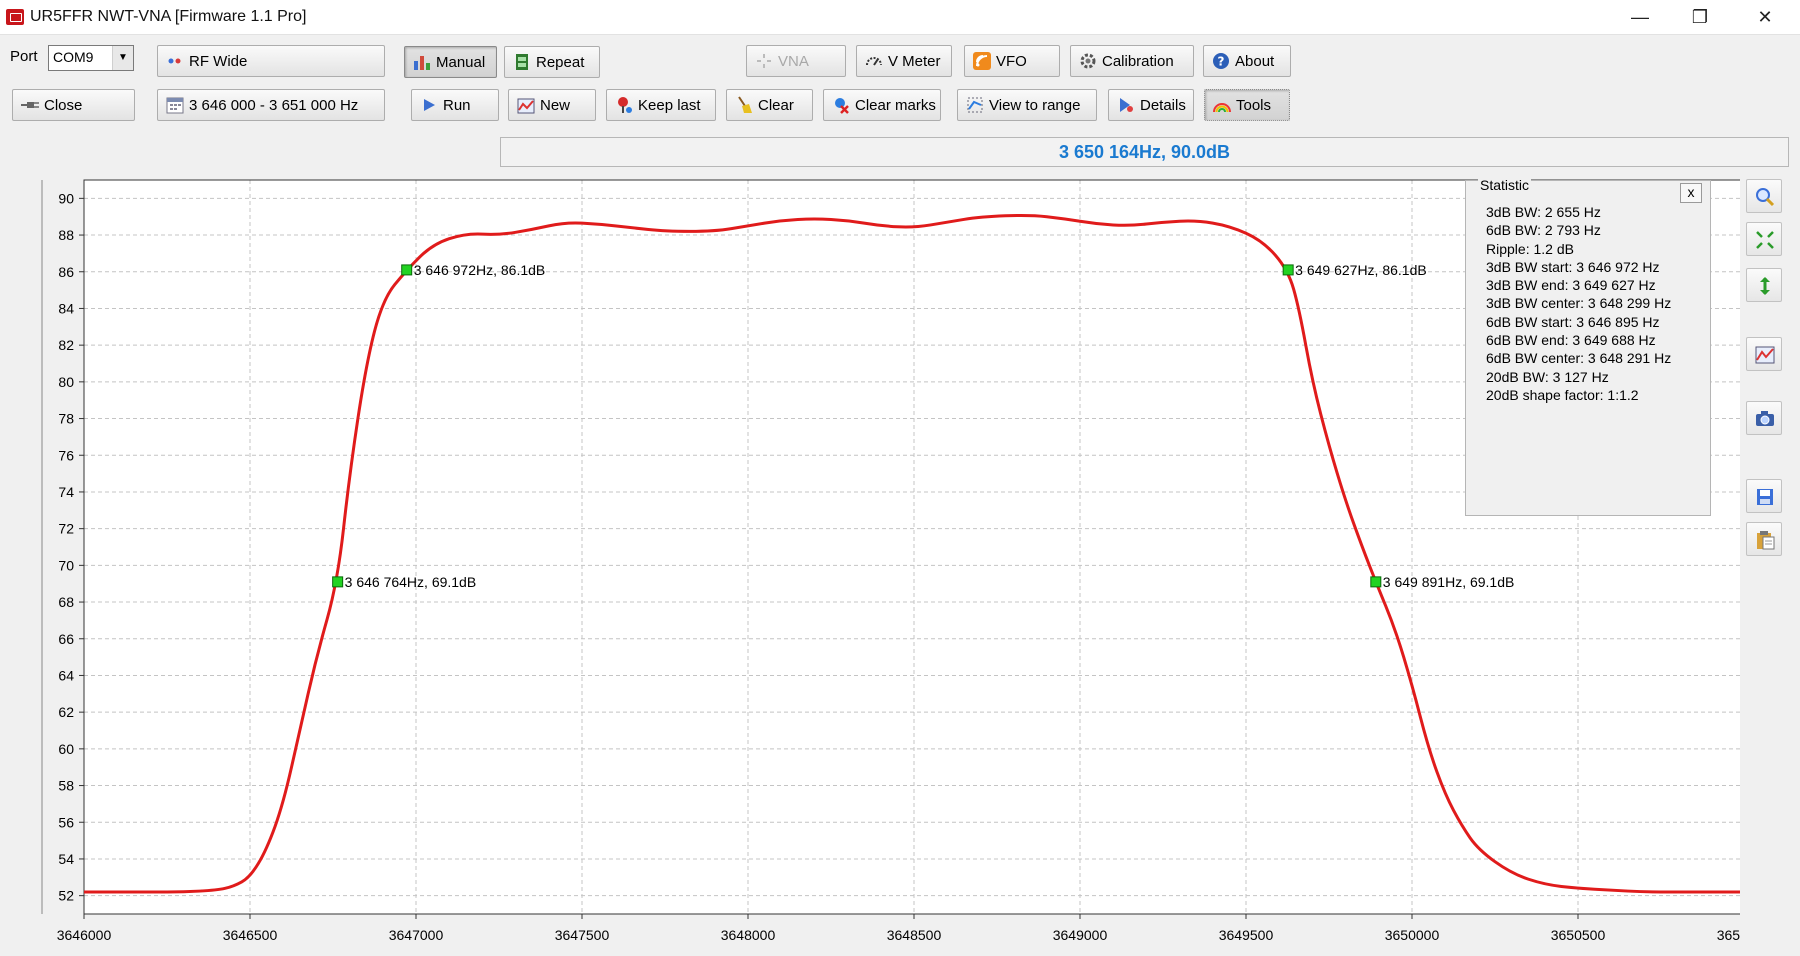  I want to click on save-icon, so click(1764, 496).